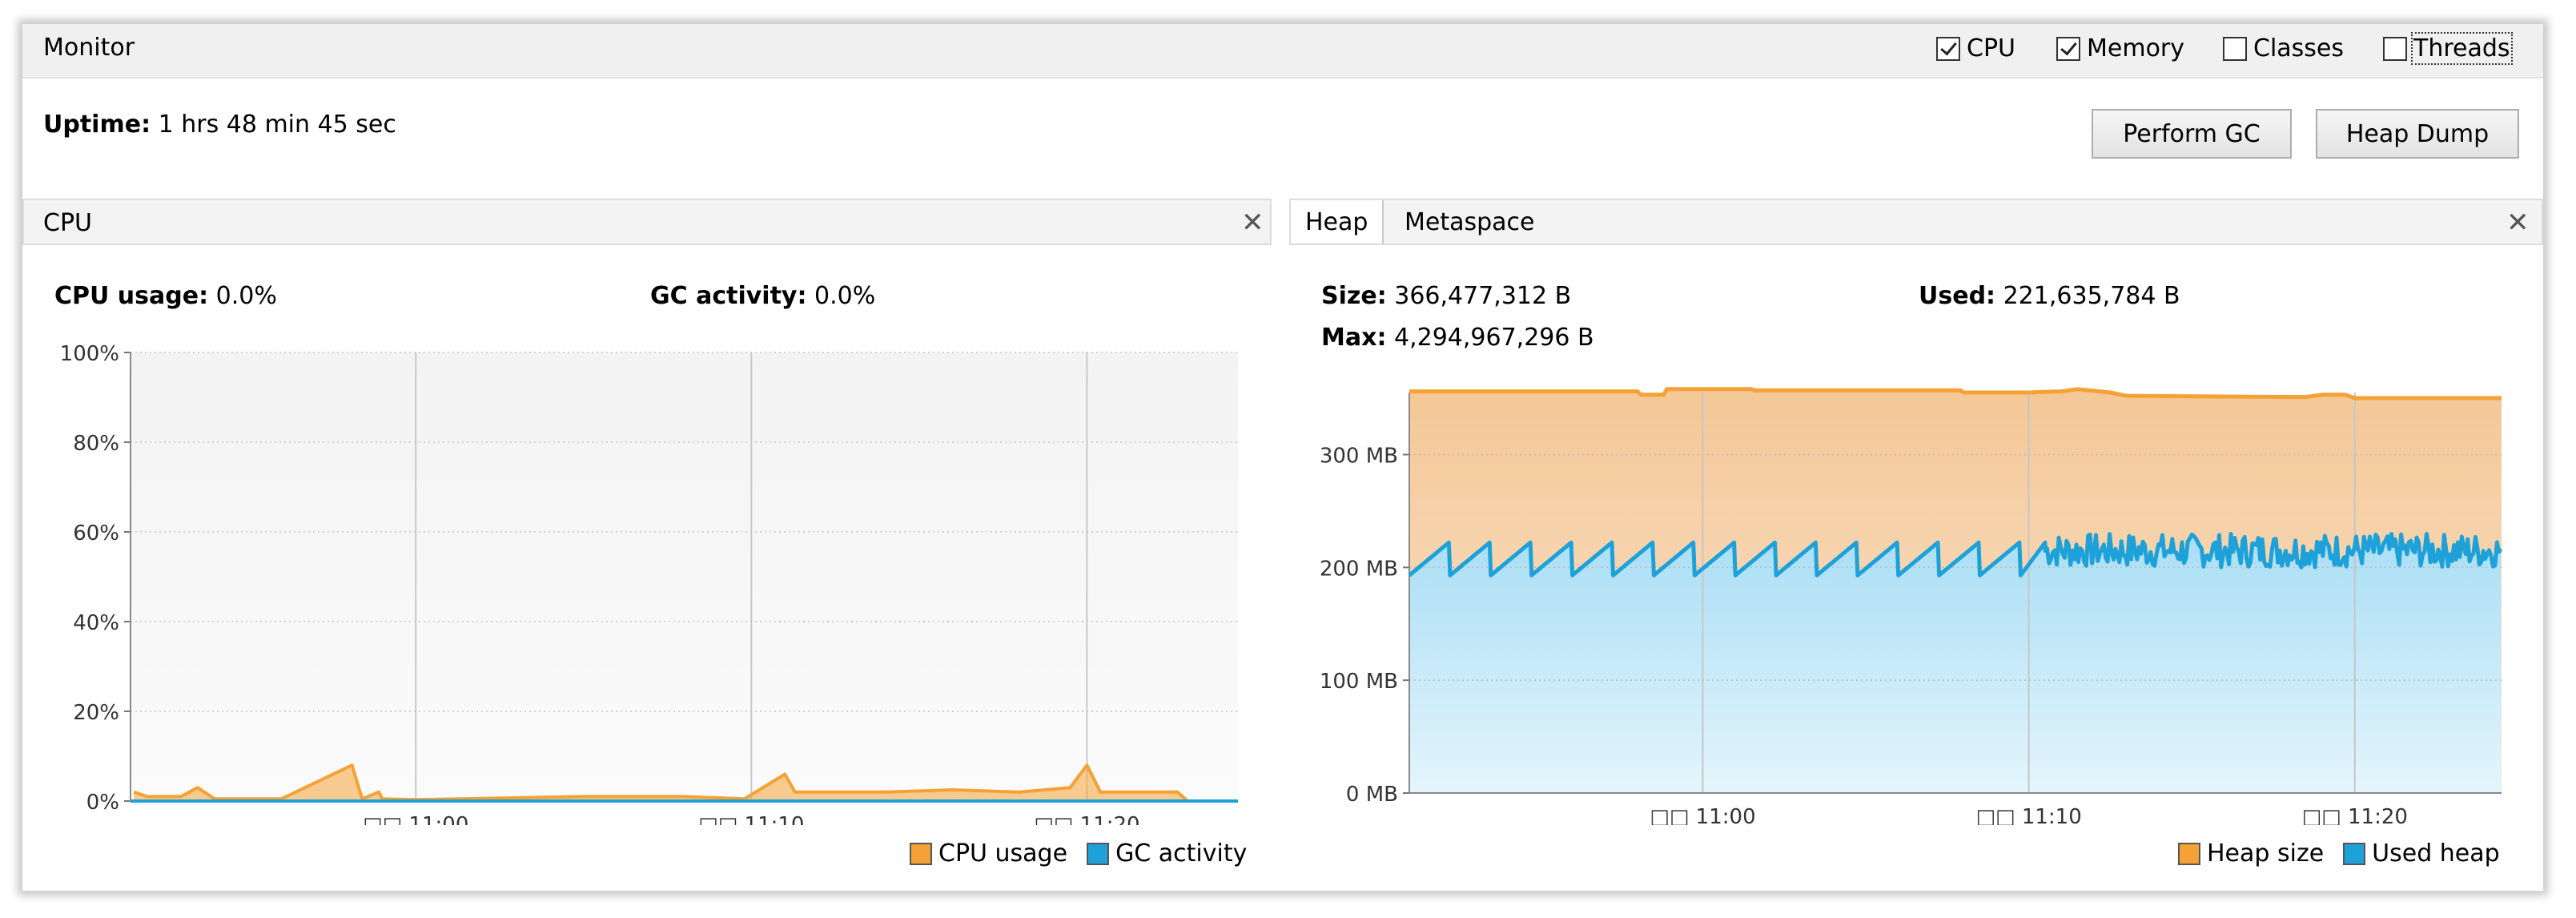 The height and width of the screenshot is (918, 2576). I want to click on gc-activity-label: GC activity:, so click(728, 296).